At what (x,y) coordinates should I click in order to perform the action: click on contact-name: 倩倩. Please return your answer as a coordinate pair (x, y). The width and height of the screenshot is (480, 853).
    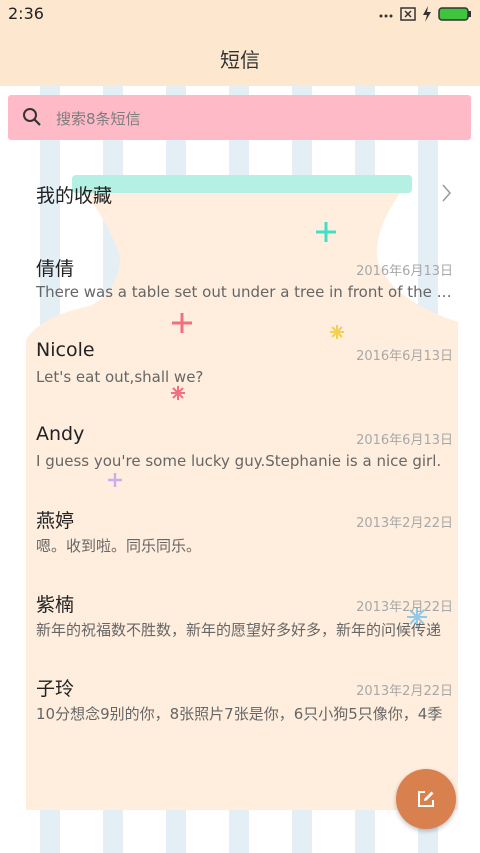
    Looking at the image, I should click on (55, 269).